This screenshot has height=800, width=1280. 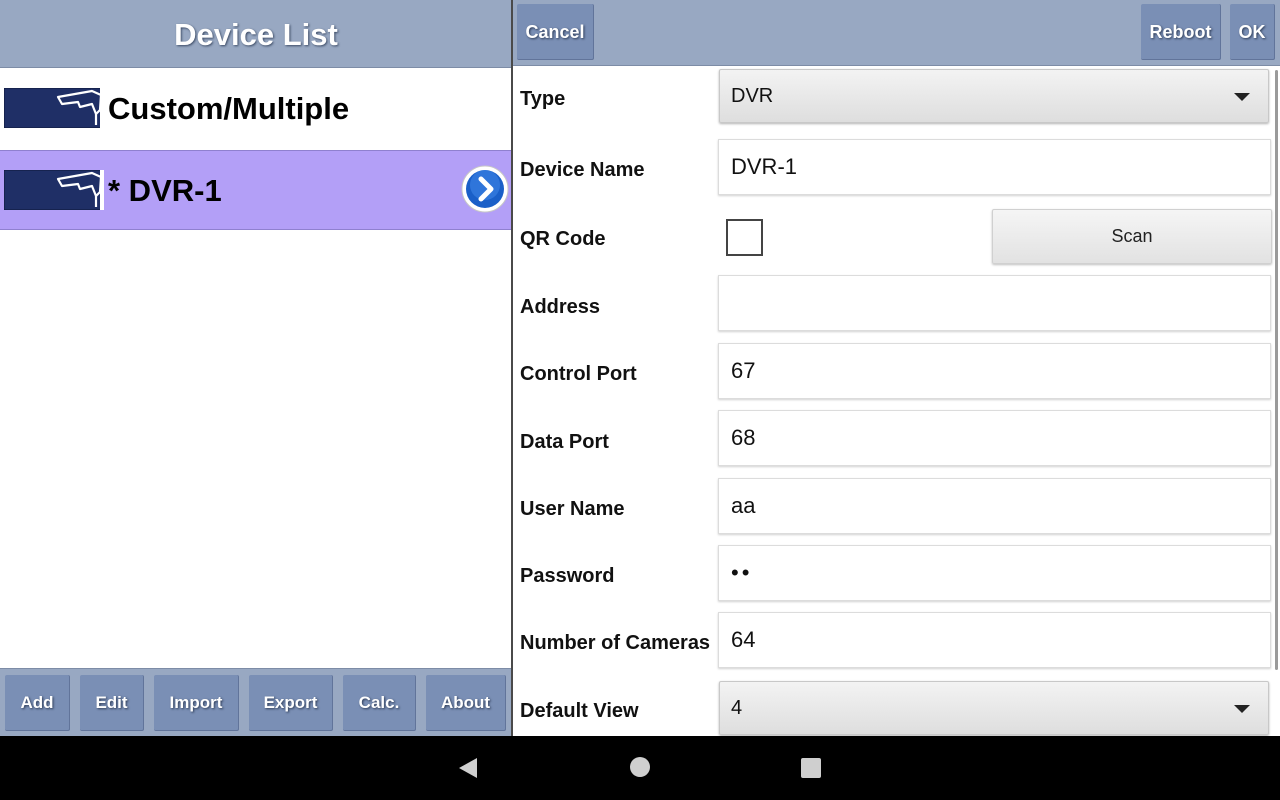 What do you see at coordinates (994, 438) in the screenshot?
I see `data-port-input: 68` at bounding box center [994, 438].